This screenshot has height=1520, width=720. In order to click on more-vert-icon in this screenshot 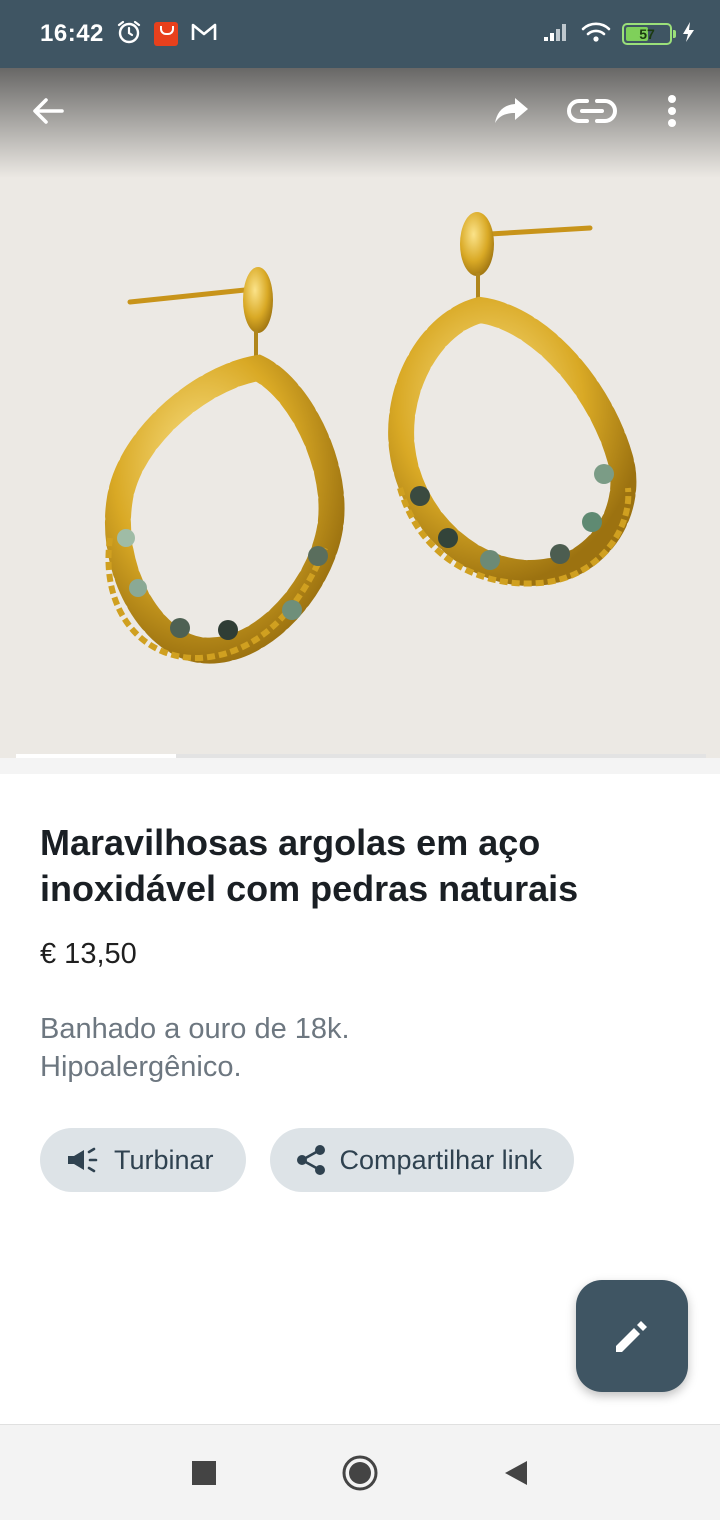, I will do `click(672, 111)`.